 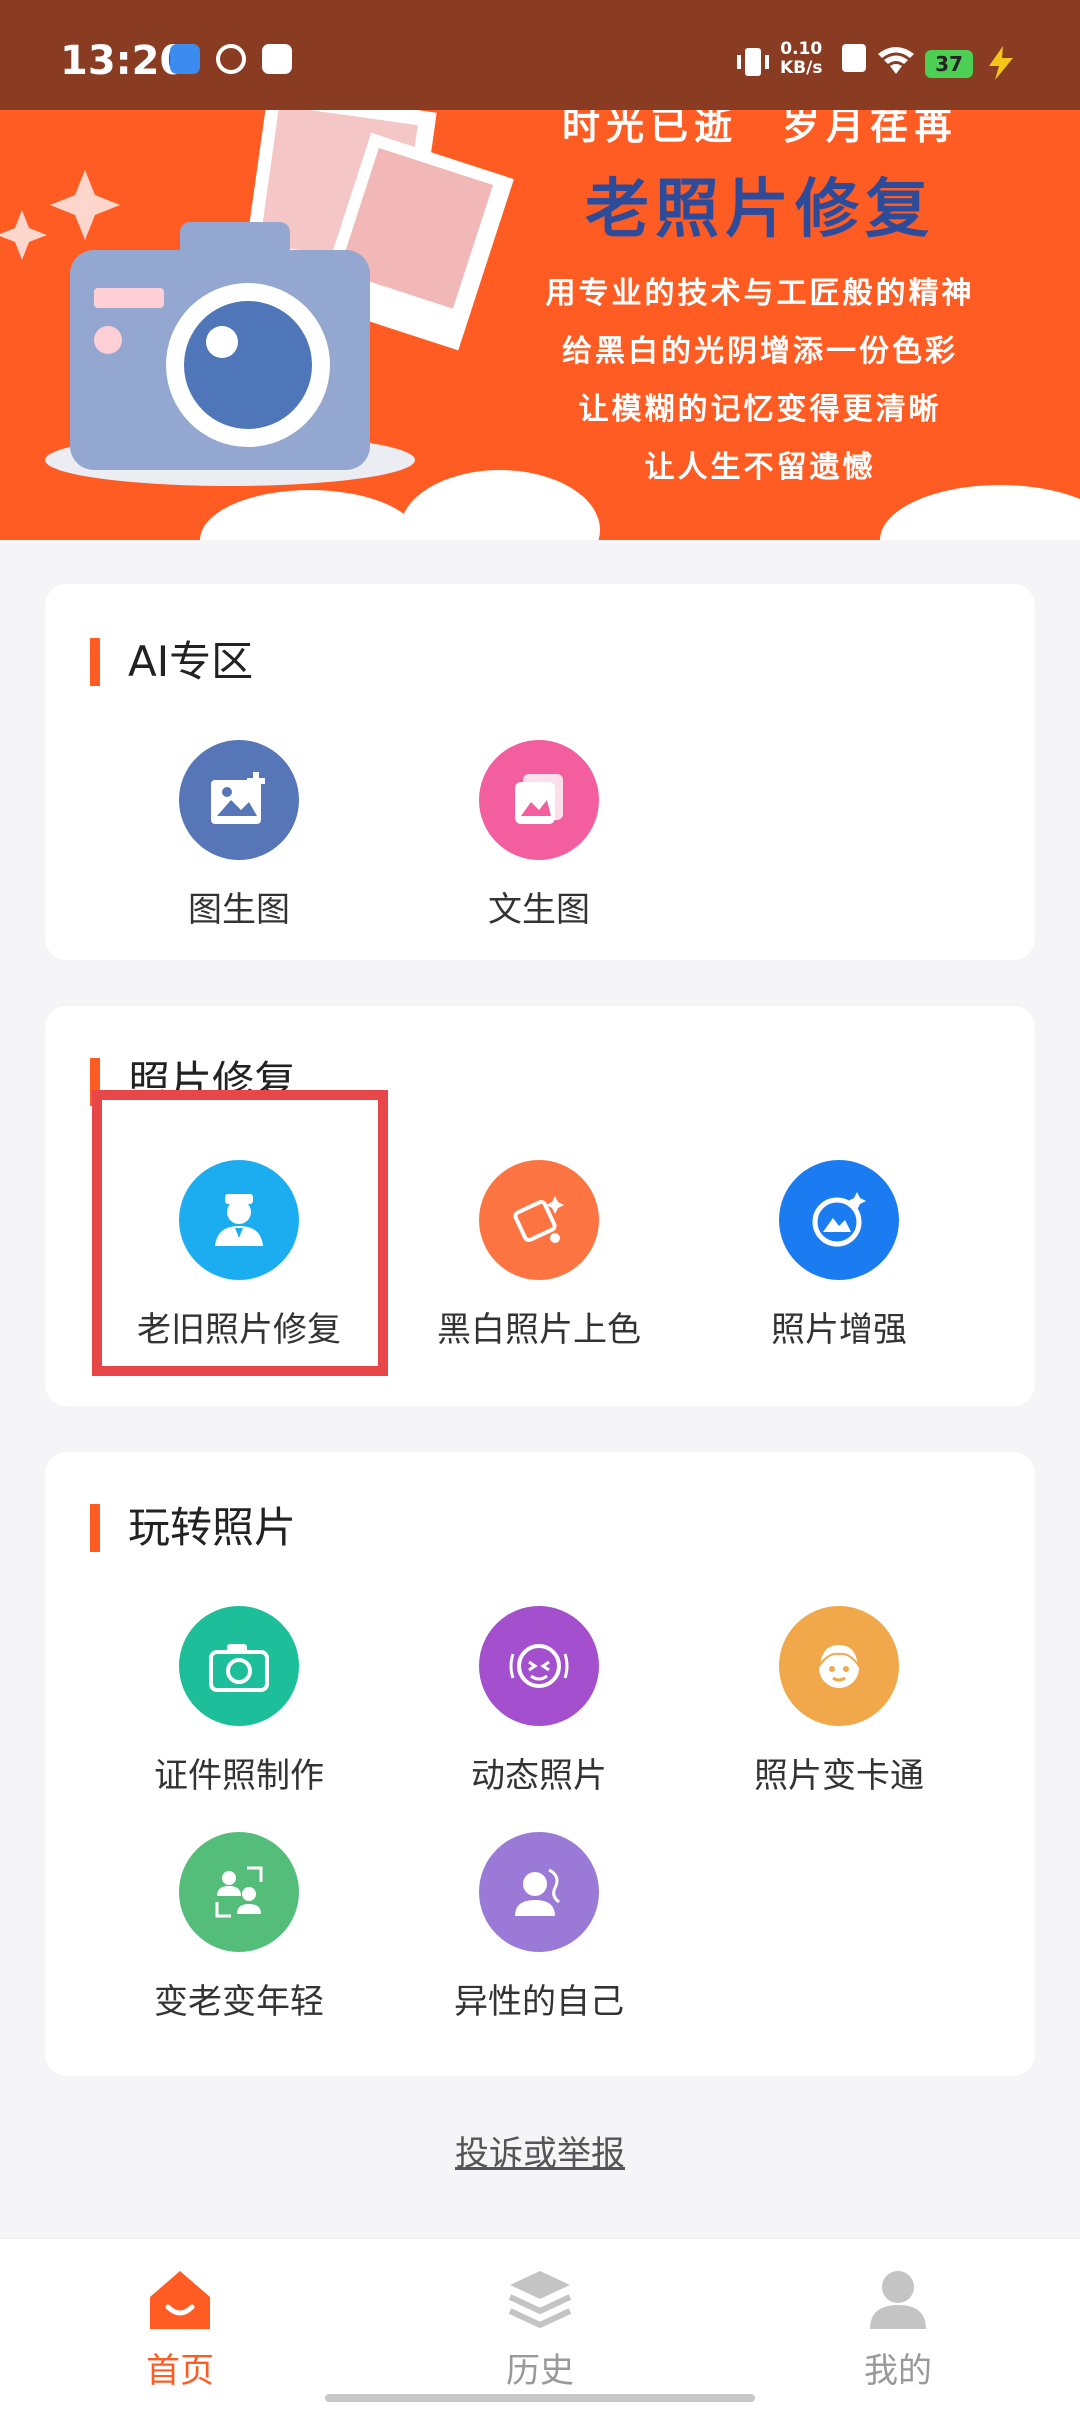 What do you see at coordinates (239, 910) in the screenshot?
I see `image-to-image-label: 图生图` at bounding box center [239, 910].